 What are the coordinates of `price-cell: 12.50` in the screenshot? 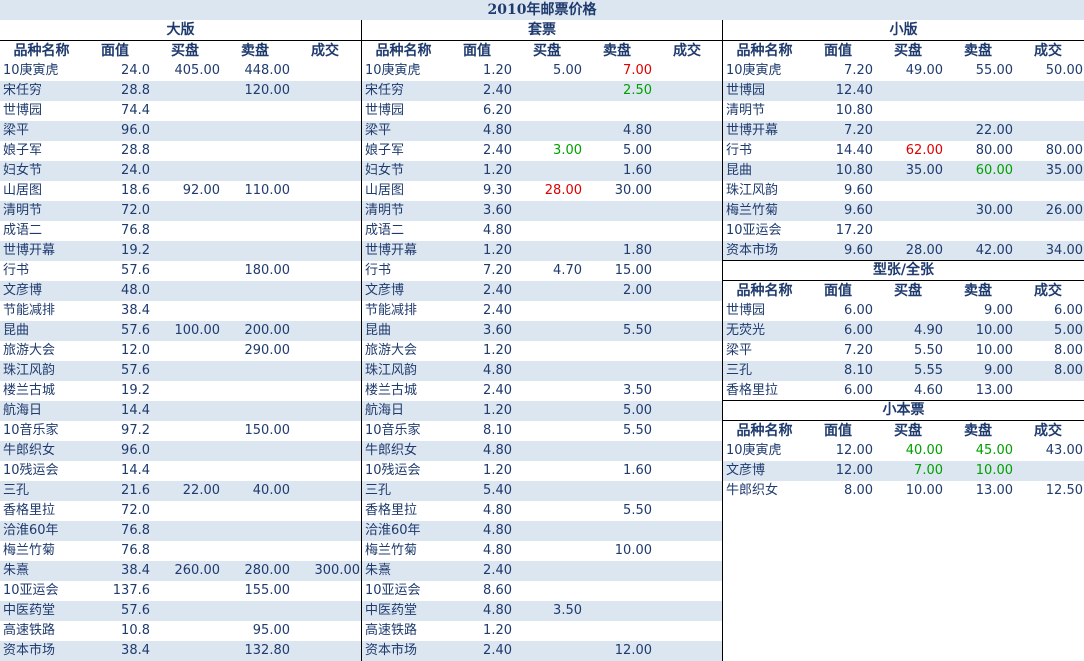 It's located at (1064, 490).